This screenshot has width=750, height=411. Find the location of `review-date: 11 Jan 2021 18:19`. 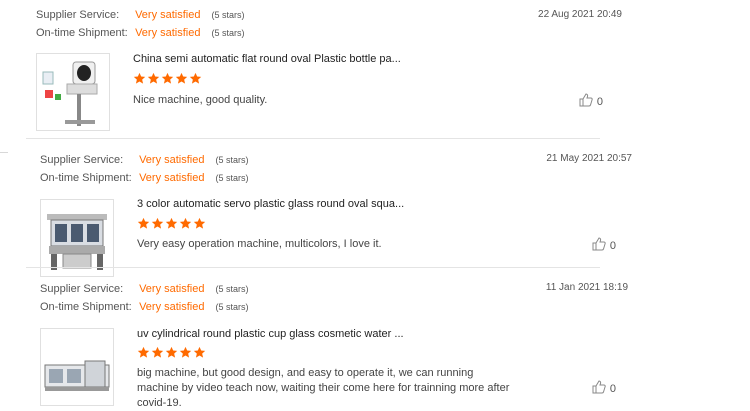

review-date: 11 Jan 2021 18:19 is located at coordinates (586, 287).